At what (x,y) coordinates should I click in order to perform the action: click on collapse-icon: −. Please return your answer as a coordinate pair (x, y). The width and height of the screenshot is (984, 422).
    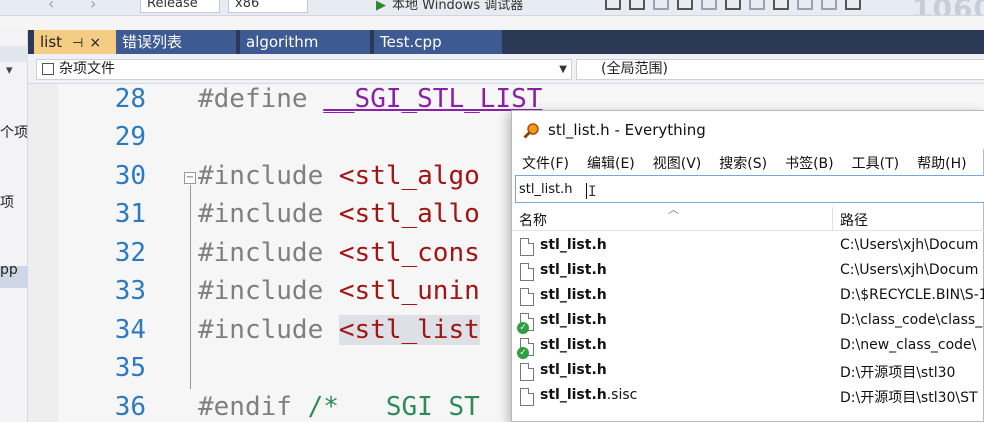
    Looking at the image, I should click on (190, 178).